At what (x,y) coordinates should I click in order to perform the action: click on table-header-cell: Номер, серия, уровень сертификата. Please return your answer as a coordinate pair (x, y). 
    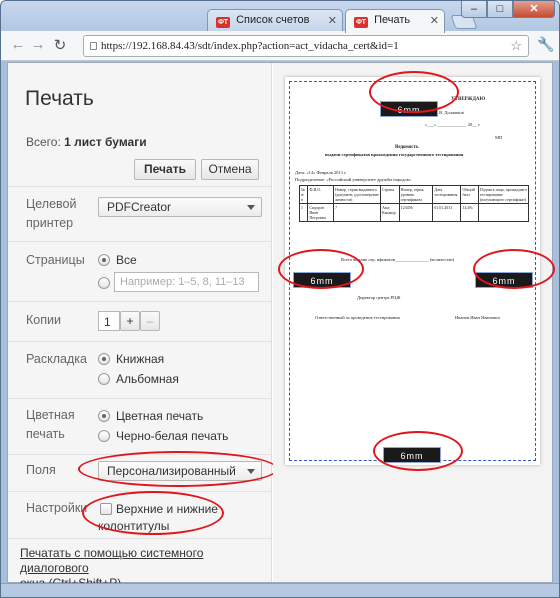
    Looking at the image, I should click on (416, 194).